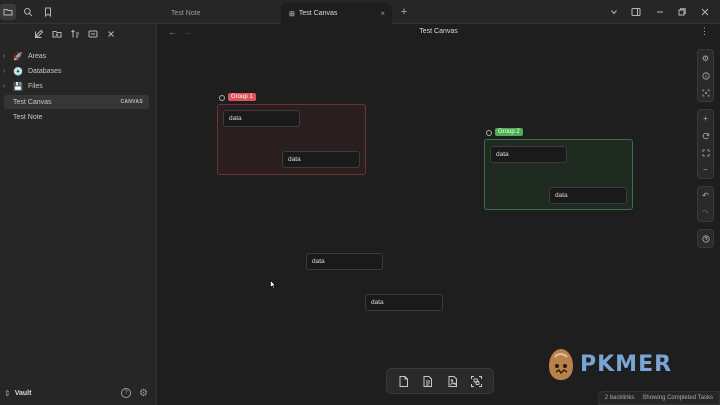 This screenshot has height=405, width=720. What do you see at coordinates (626, 364) in the screenshot?
I see `watermark-text: PKMER` at bounding box center [626, 364].